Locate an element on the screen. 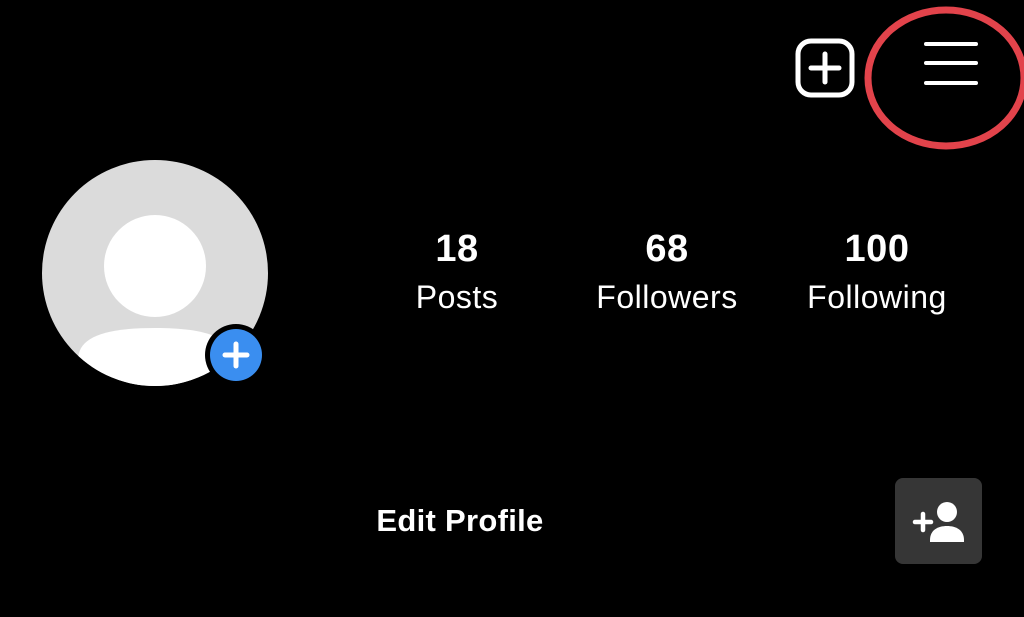  hamburger-menu-icon is located at coordinates (951, 66).